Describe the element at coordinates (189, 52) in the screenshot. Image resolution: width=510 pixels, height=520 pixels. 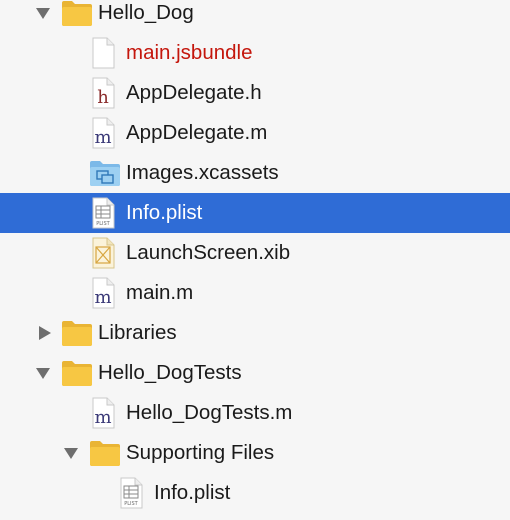
I see `tree-item-label: main.jsbundle` at that location.